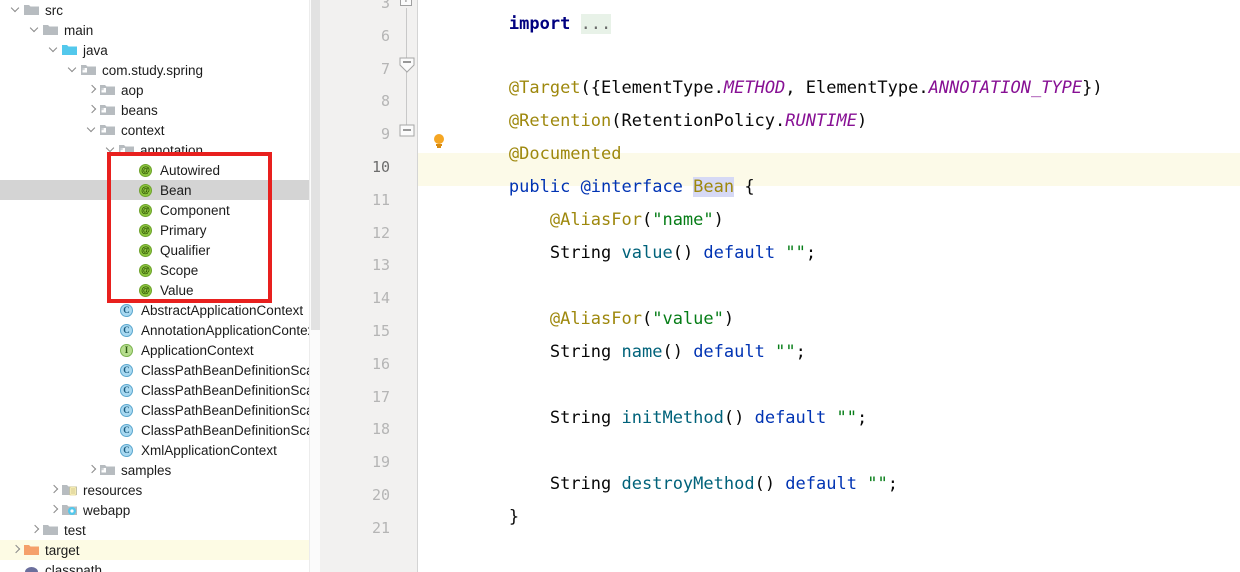 The height and width of the screenshot is (572, 1240). I want to click on tree-item-label: beans, so click(139, 110).